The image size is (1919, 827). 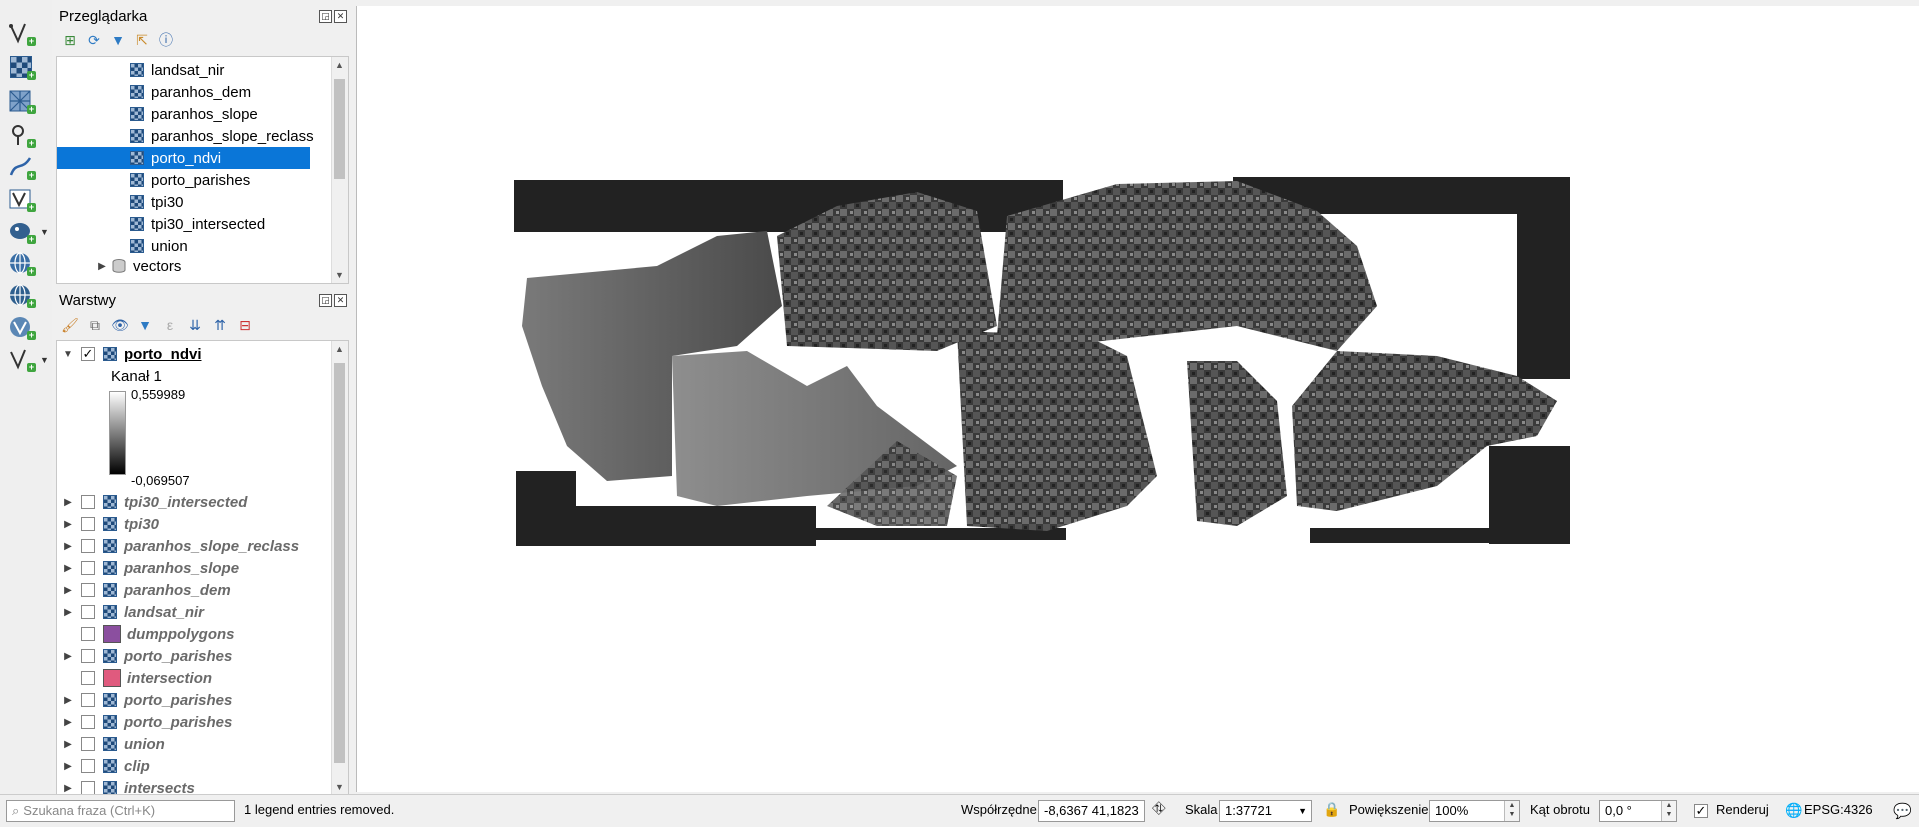 What do you see at coordinates (131, 612) in the screenshot?
I see `layer-row: ▶ landsat_nir` at bounding box center [131, 612].